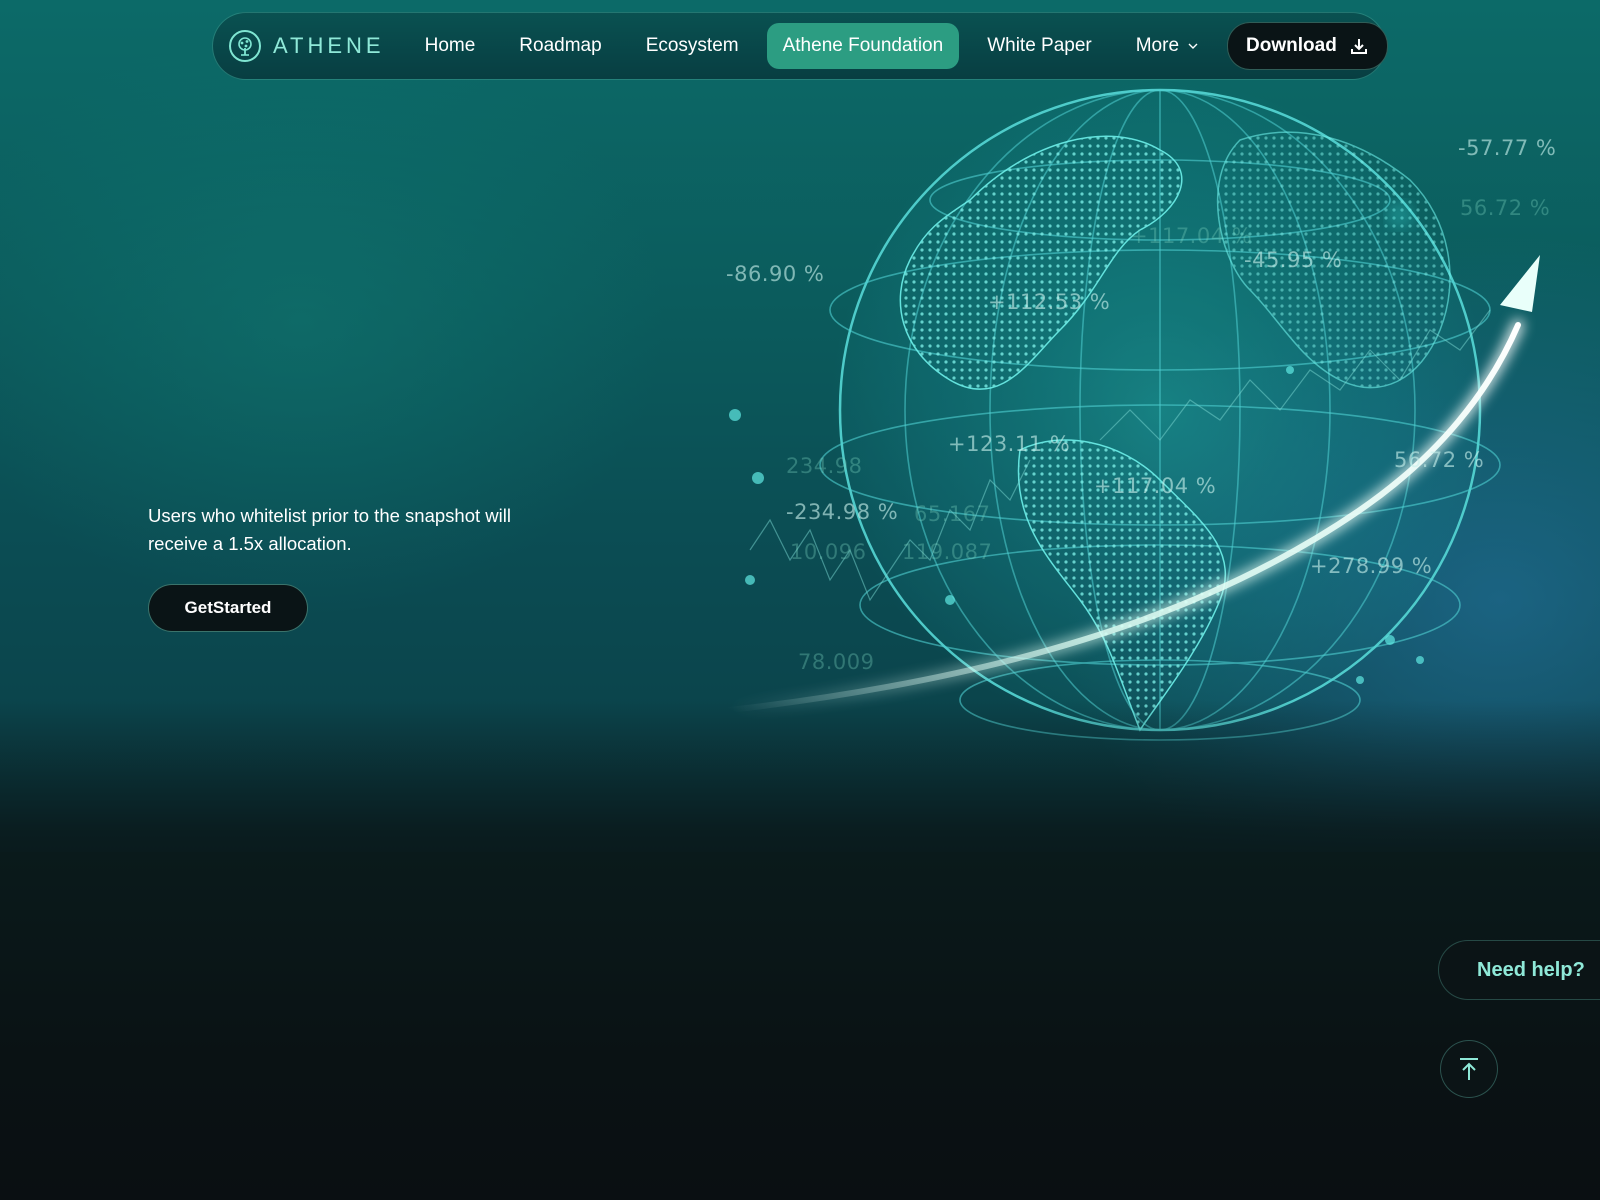 The height and width of the screenshot is (1200, 1600). What do you see at coordinates (1291, 45) in the screenshot?
I see `download-label: Download` at bounding box center [1291, 45].